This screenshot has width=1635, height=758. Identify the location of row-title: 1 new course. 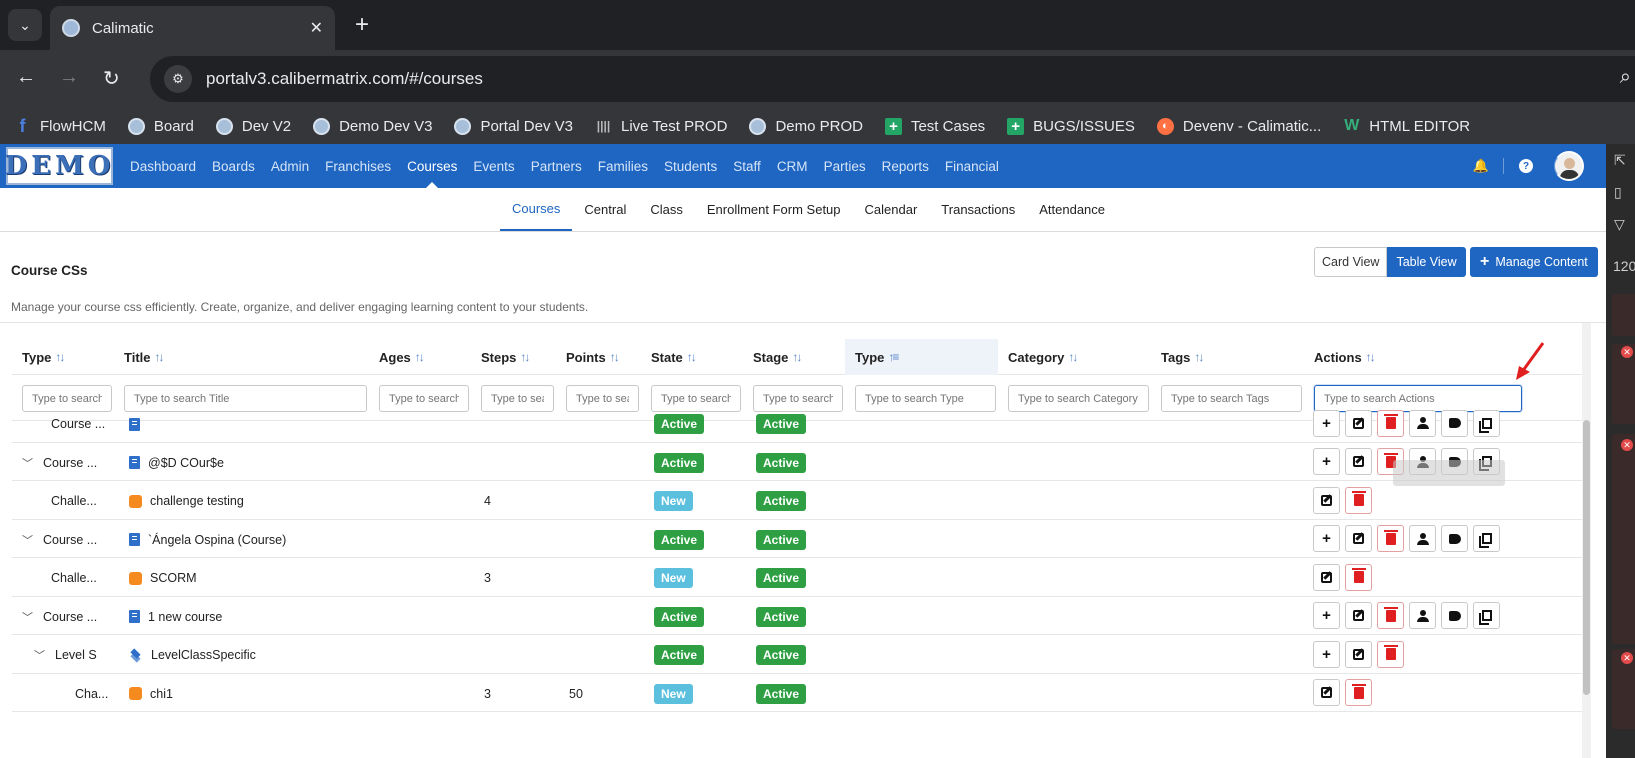
(185, 617).